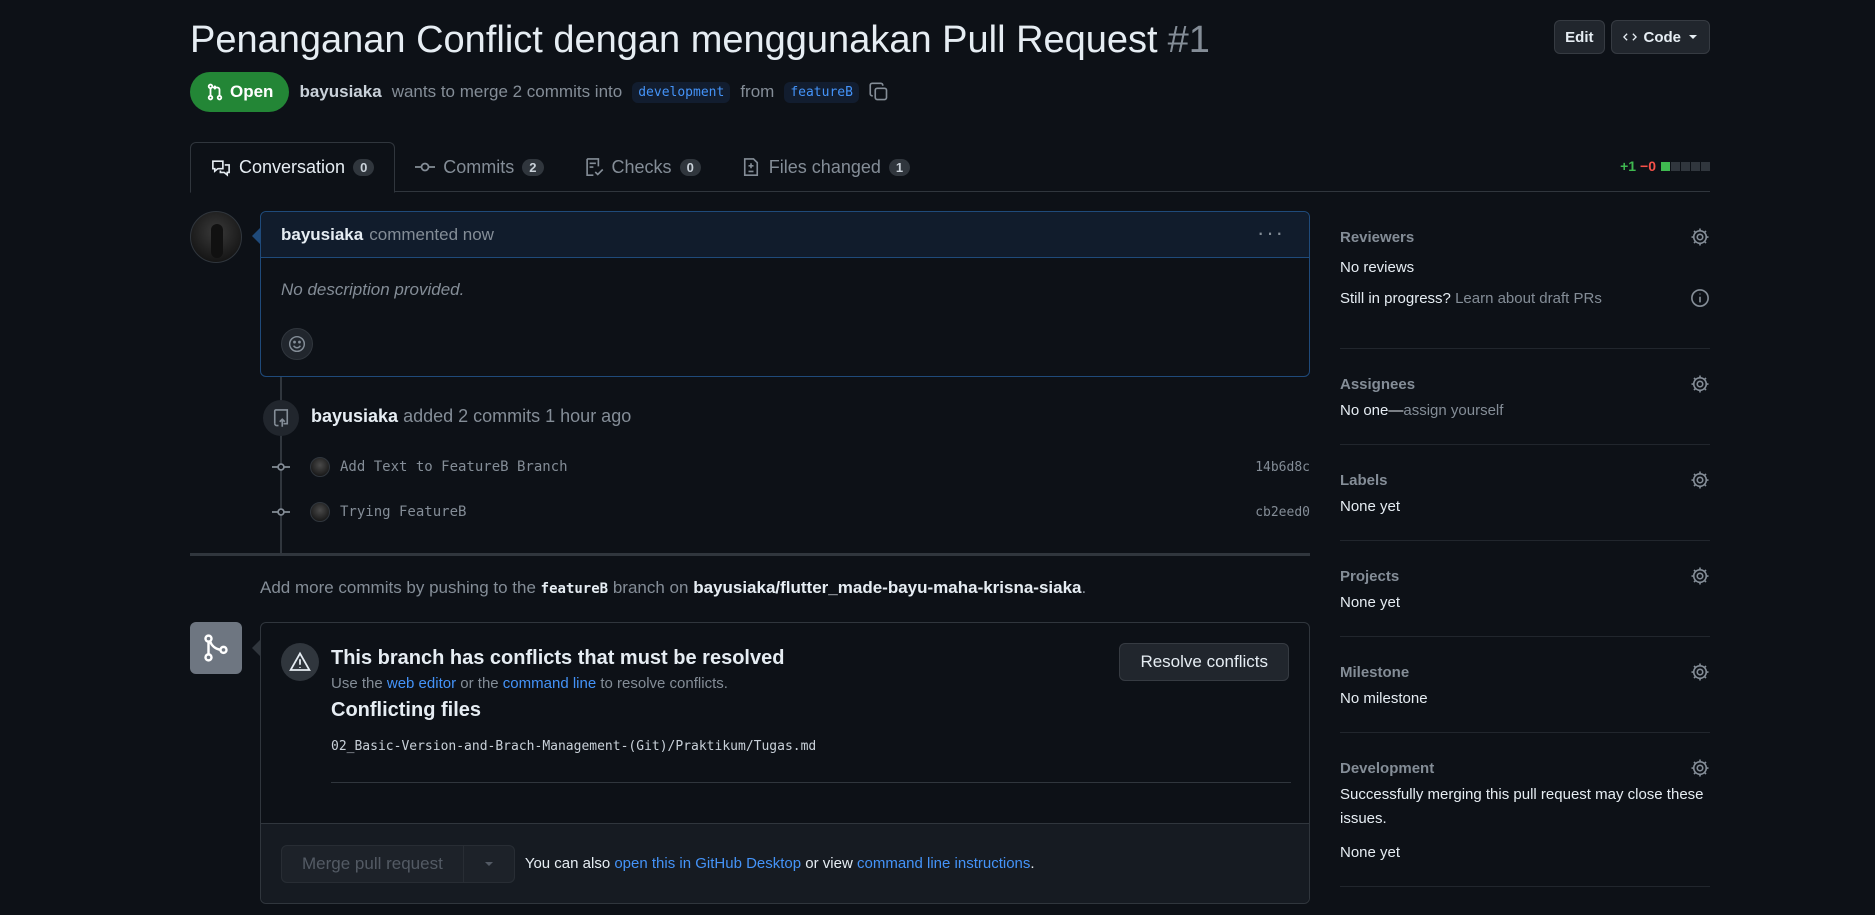 This screenshot has width=1875, height=915. I want to click on code-button: Code, so click(1660, 37).